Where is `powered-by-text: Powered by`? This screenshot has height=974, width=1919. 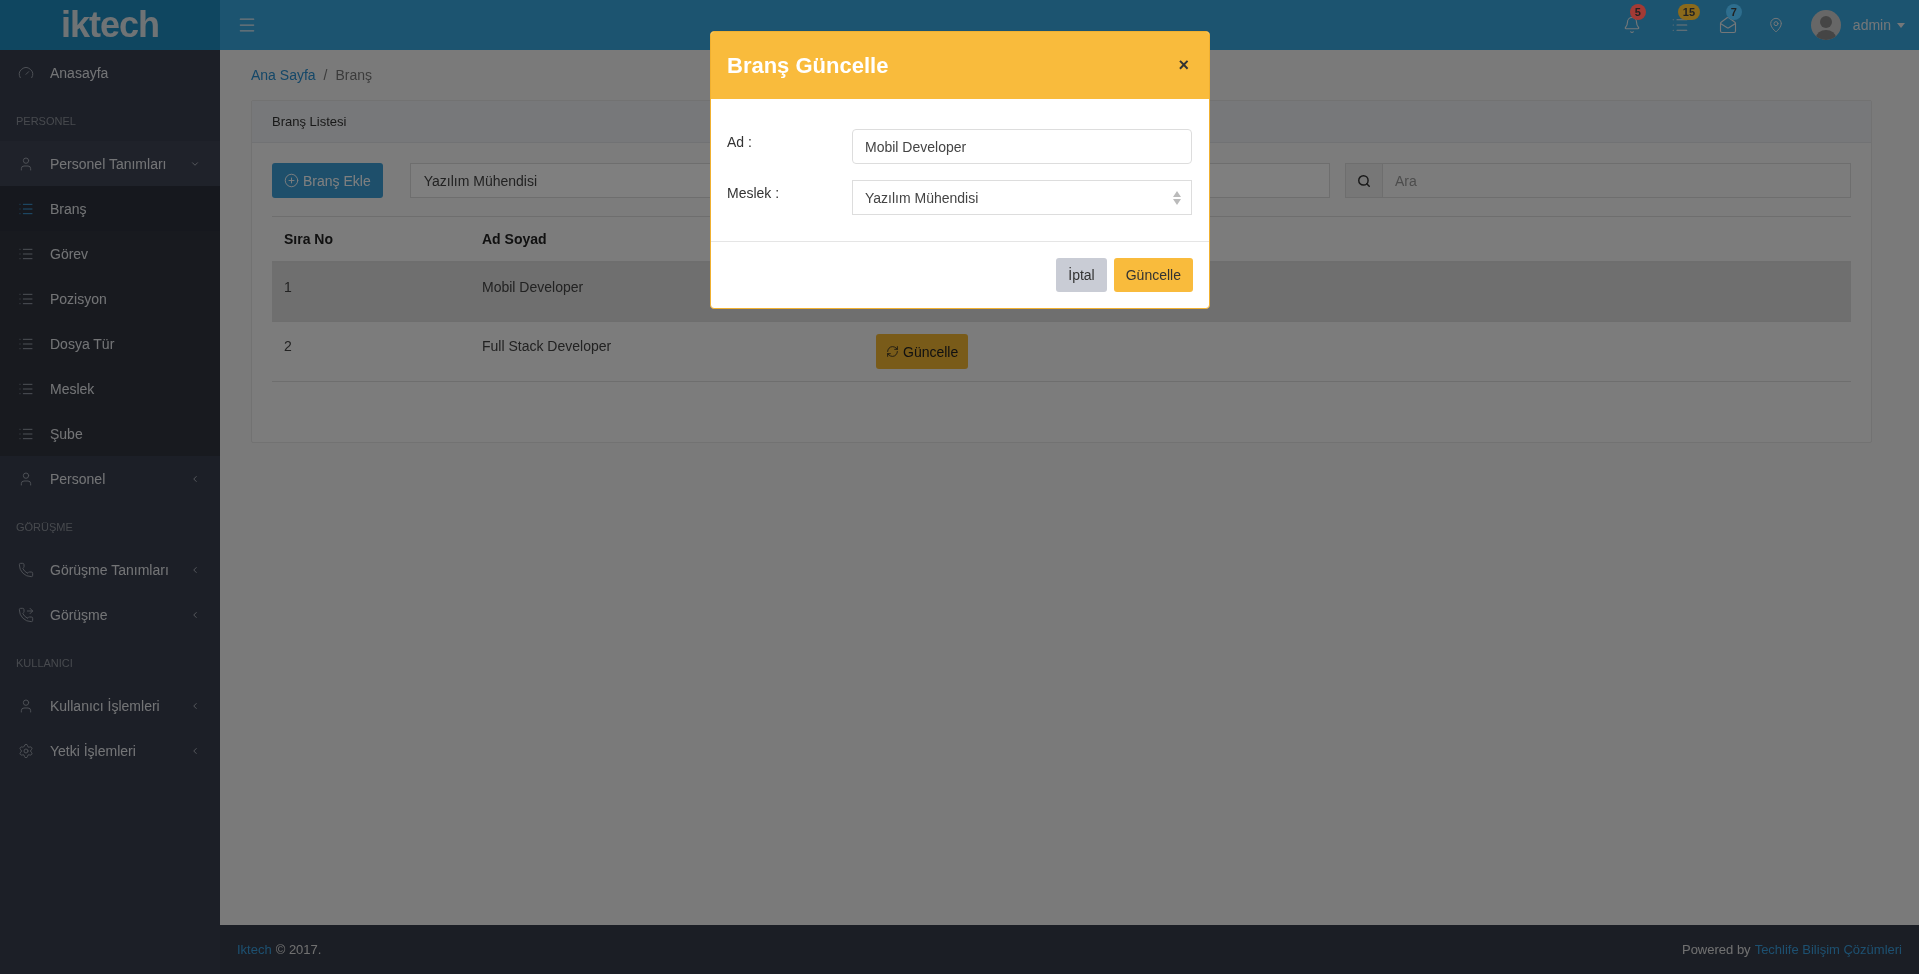
powered-by-text: Powered by is located at coordinates (1716, 949).